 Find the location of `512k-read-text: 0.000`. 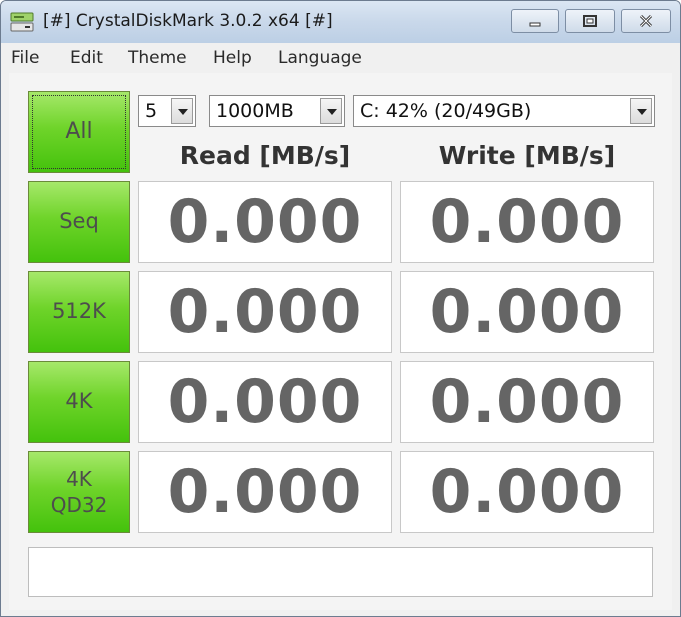

512k-read-text: 0.000 is located at coordinates (265, 312).